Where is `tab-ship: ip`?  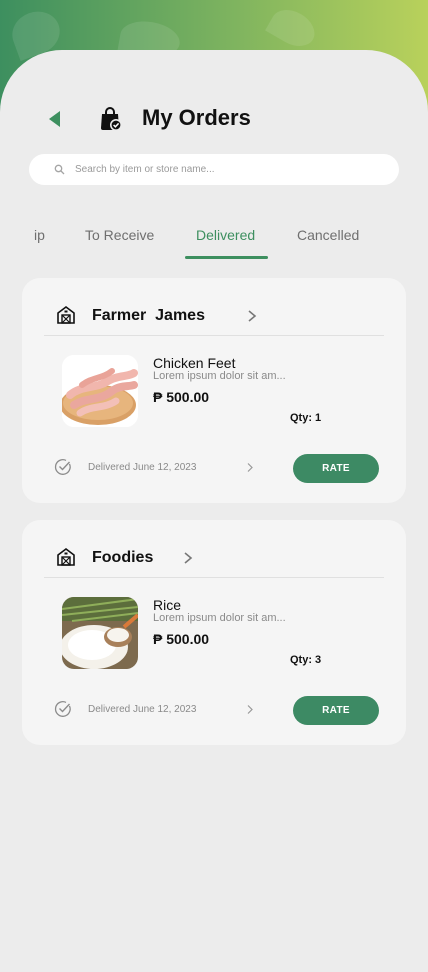
tab-ship: ip is located at coordinates (39, 235).